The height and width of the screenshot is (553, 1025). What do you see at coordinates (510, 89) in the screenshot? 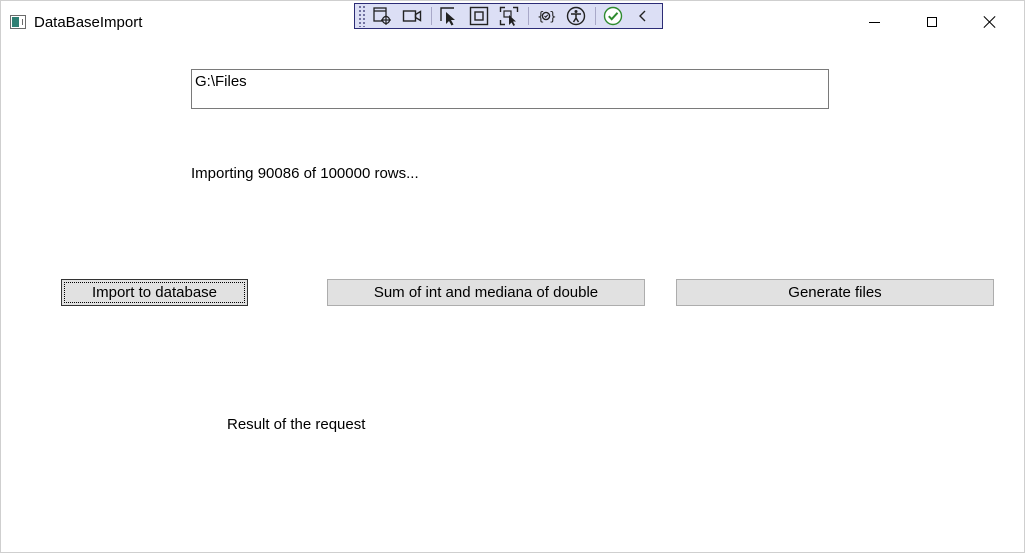
I see `path-input` at bounding box center [510, 89].